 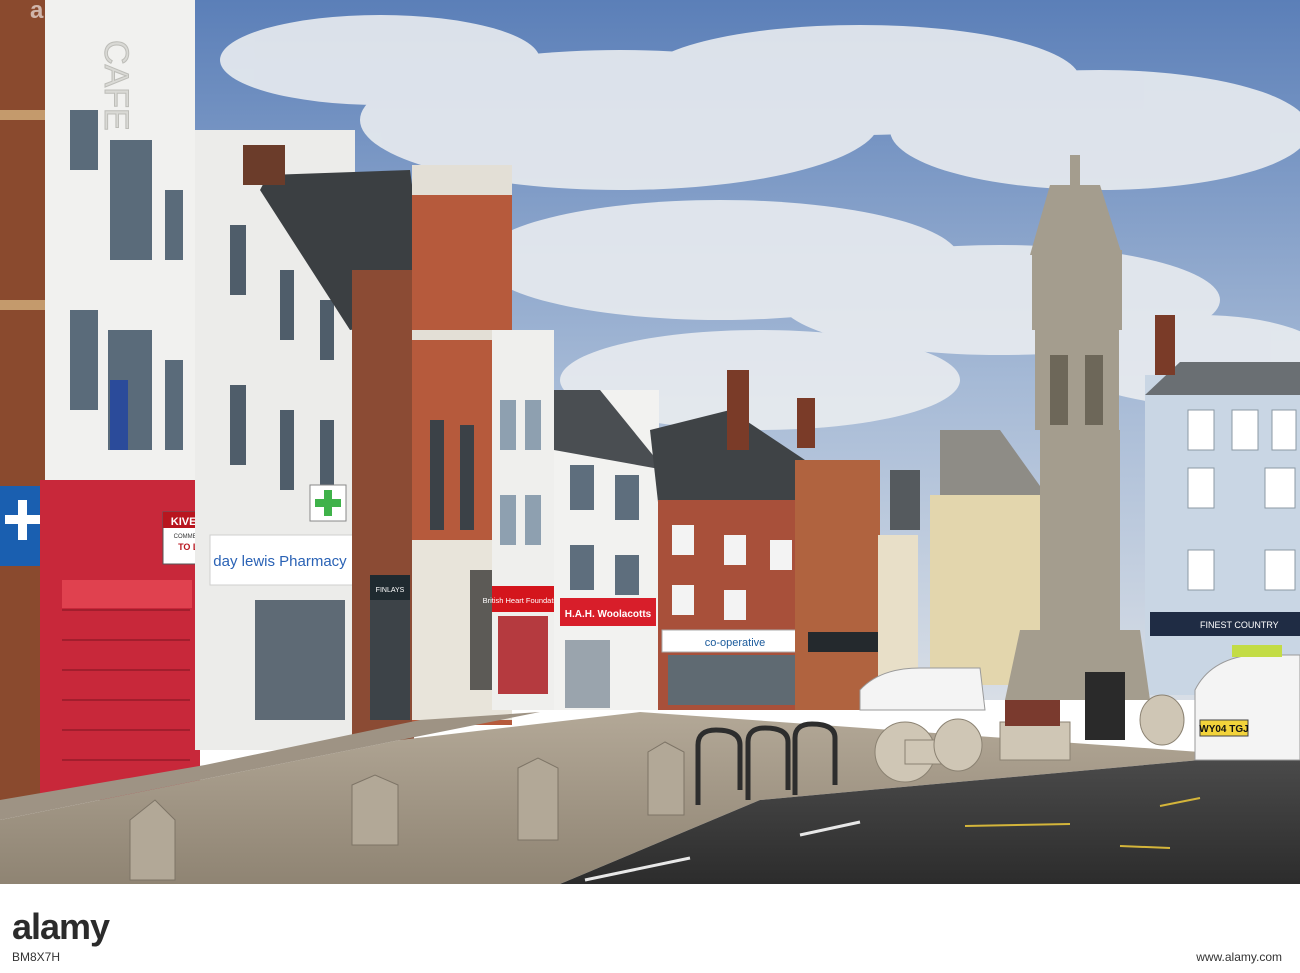 What do you see at coordinates (523, 600) in the screenshot?
I see `british-heart-foundation-sign: British Heart Foundation` at bounding box center [523, 600].